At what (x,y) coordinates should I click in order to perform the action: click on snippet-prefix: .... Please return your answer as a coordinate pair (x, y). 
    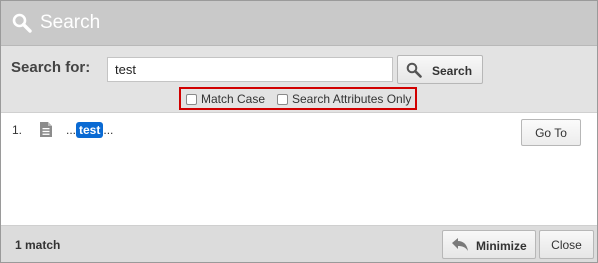
    Looking at the image, I should click on (71, 130).